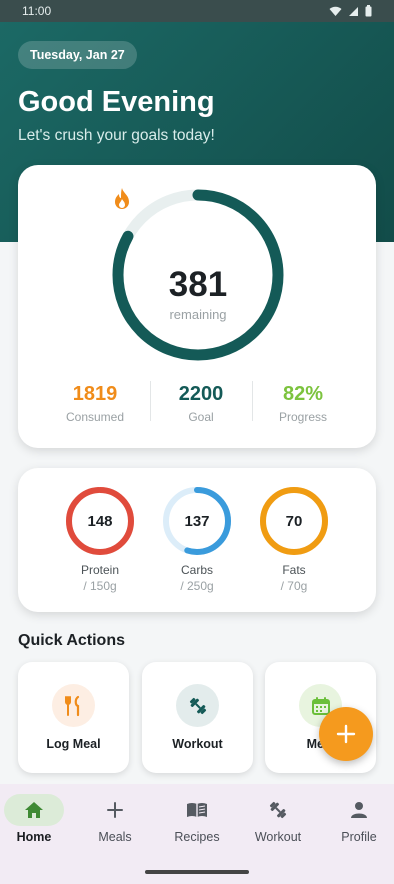  What do you see at coordinates (294, 521) in the screenshot?
I see `fats-value: 70` at bounding box center [294, 521].